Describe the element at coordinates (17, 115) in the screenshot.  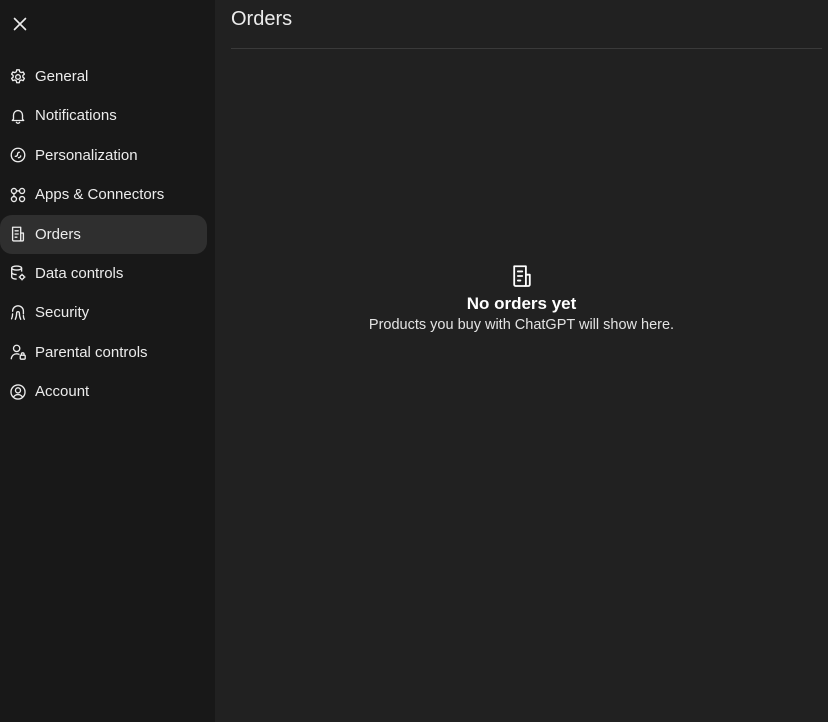
I see `bell-icon` at that location.